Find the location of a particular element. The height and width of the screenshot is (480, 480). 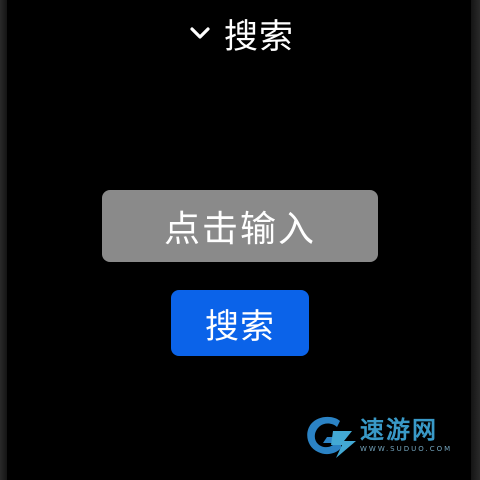

search-input-placeholder: 点击输入 is located at coordinates (239, 229).